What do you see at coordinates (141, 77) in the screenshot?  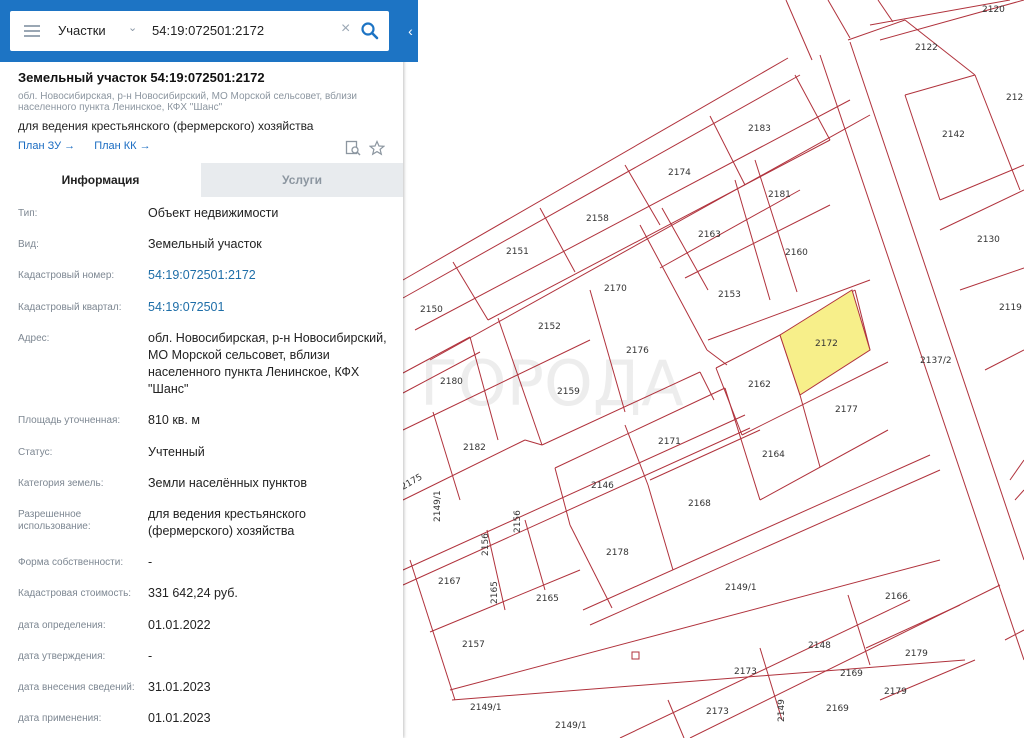 I see `object-title: Земельный участок 54:19:072501:2172` at bounding box center [141, 77].